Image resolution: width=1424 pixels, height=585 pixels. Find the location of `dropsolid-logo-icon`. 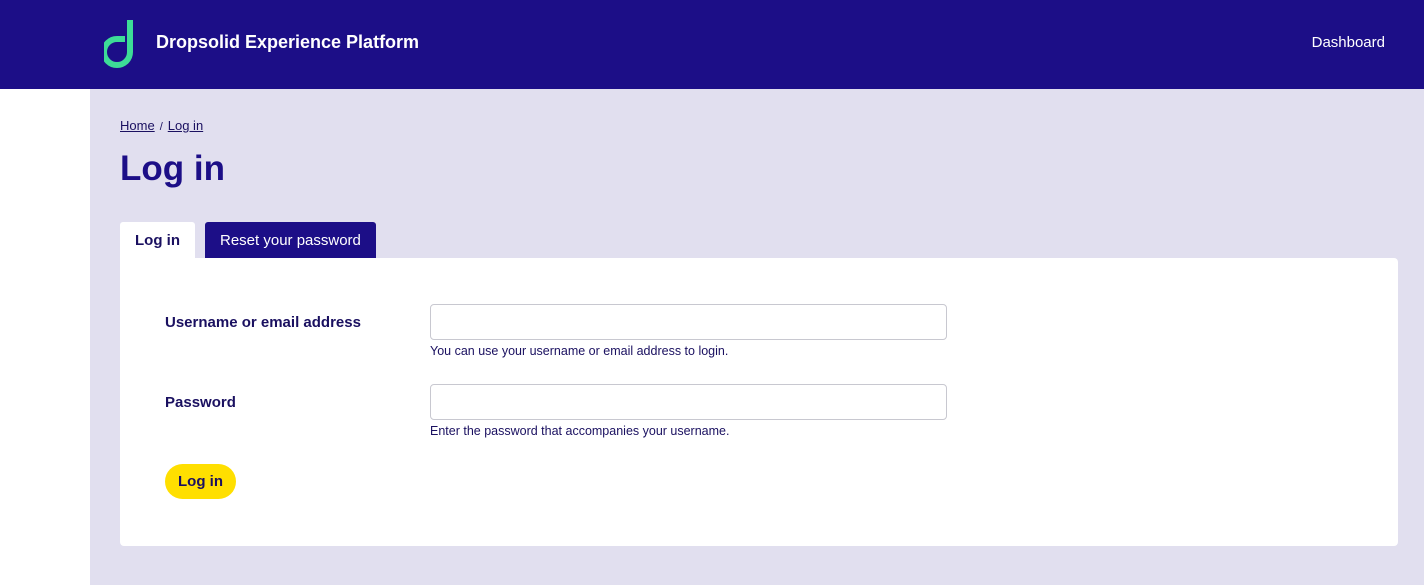

dropsolid-logo-icon is located at coordinates (122, 44).